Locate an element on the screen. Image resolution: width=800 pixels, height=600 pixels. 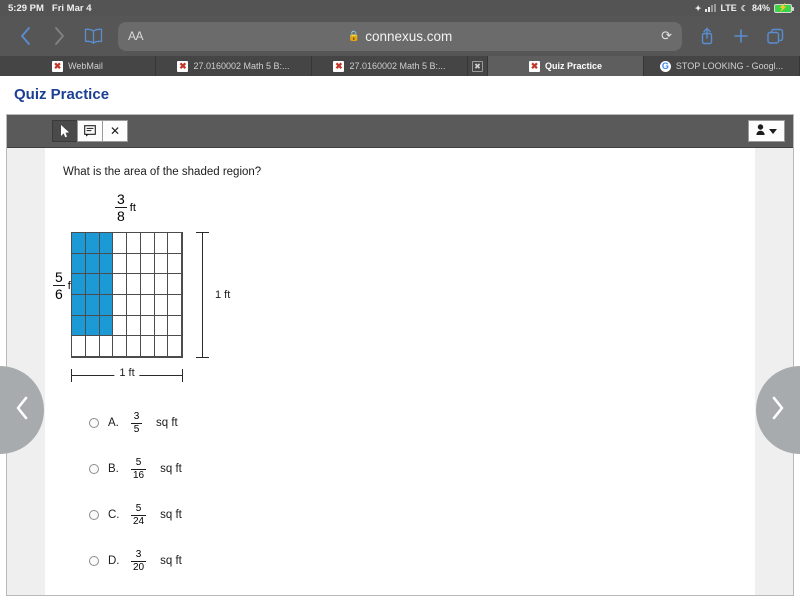
chevron-right-icon is located at coordinates (778, 410).